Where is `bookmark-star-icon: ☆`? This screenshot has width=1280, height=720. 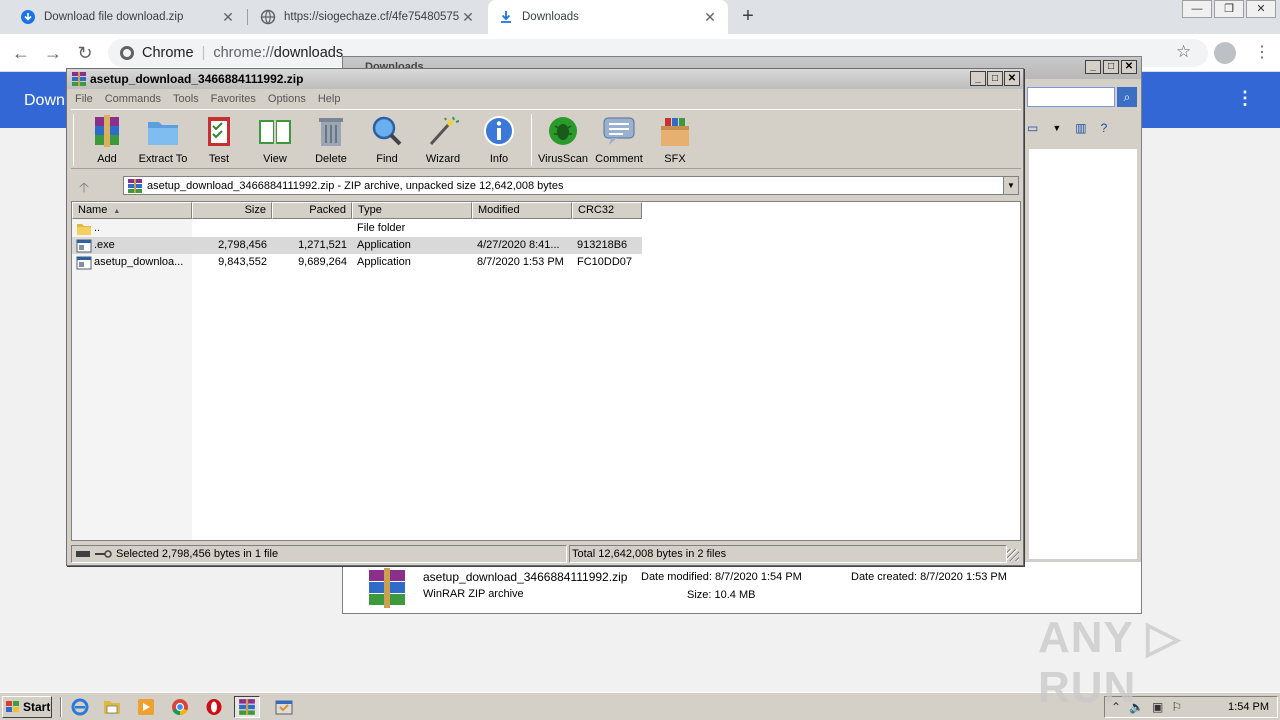
bookmark-star-icon: ☆ is located at coordinates (1183, 52).